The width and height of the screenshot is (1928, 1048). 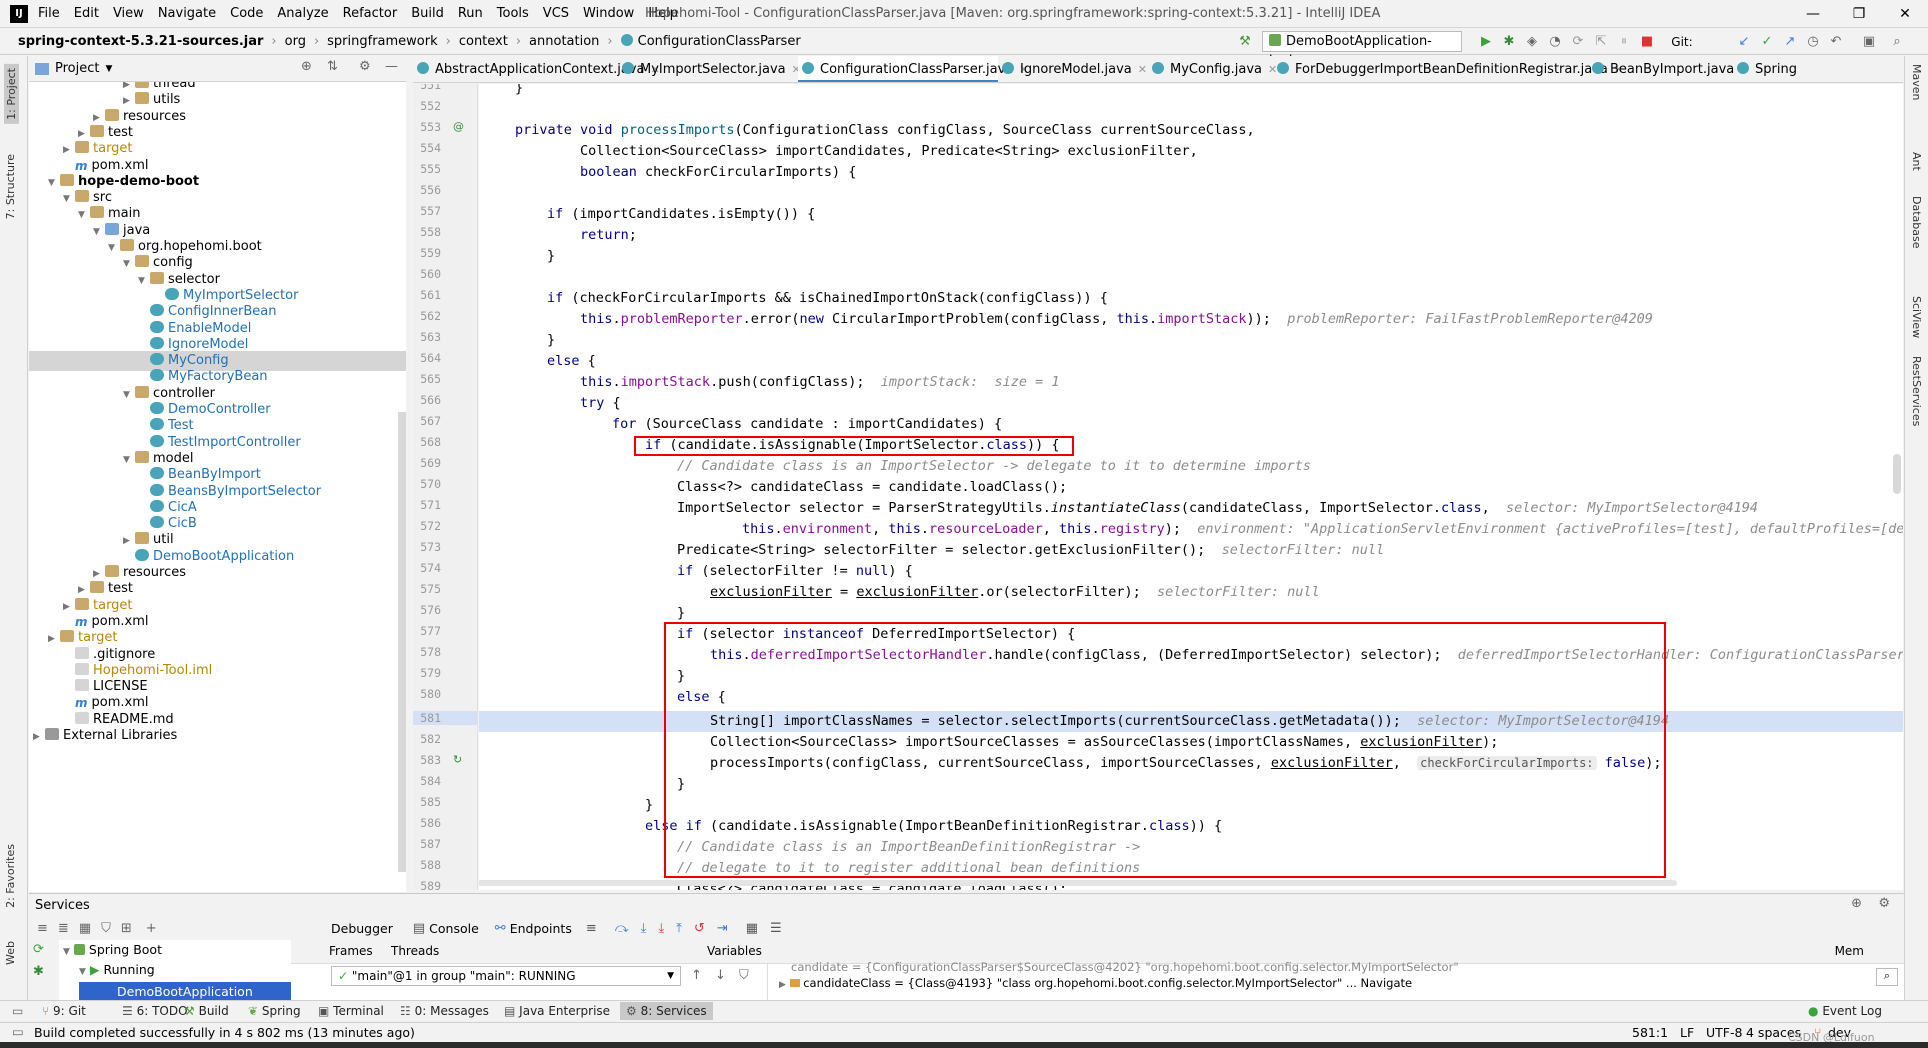 I want to click on line-number: 578, so click(x=427, y=652).